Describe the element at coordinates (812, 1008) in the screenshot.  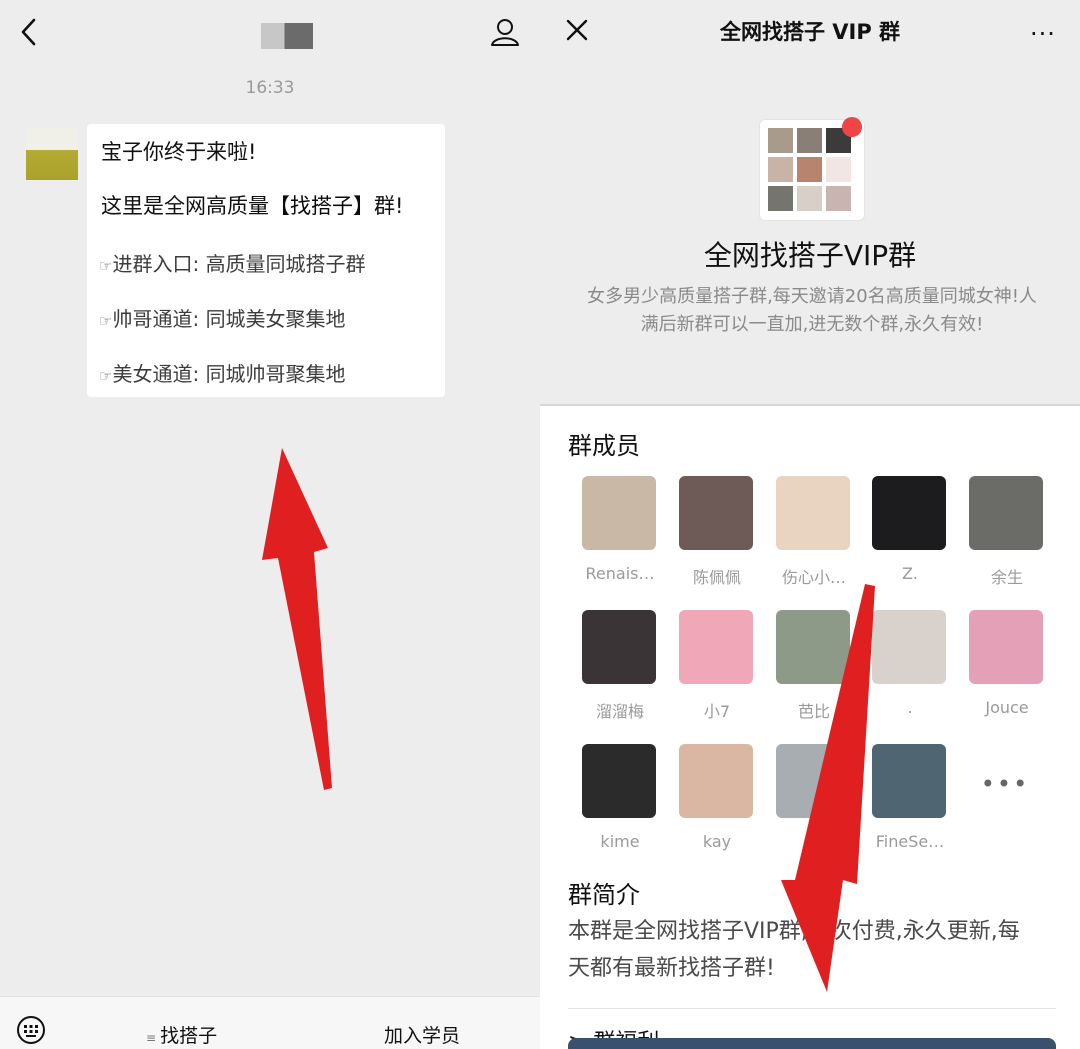
I see `divider` at that location.